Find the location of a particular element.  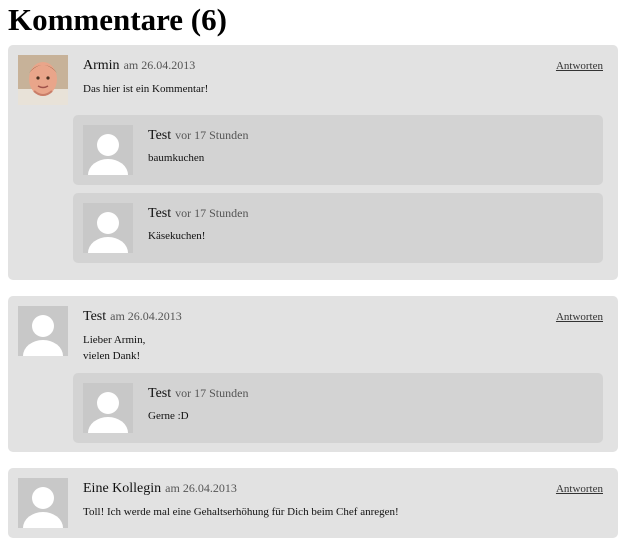

comment-meta: Armin am 26.04.2013 is located at coordinates (139, 65).